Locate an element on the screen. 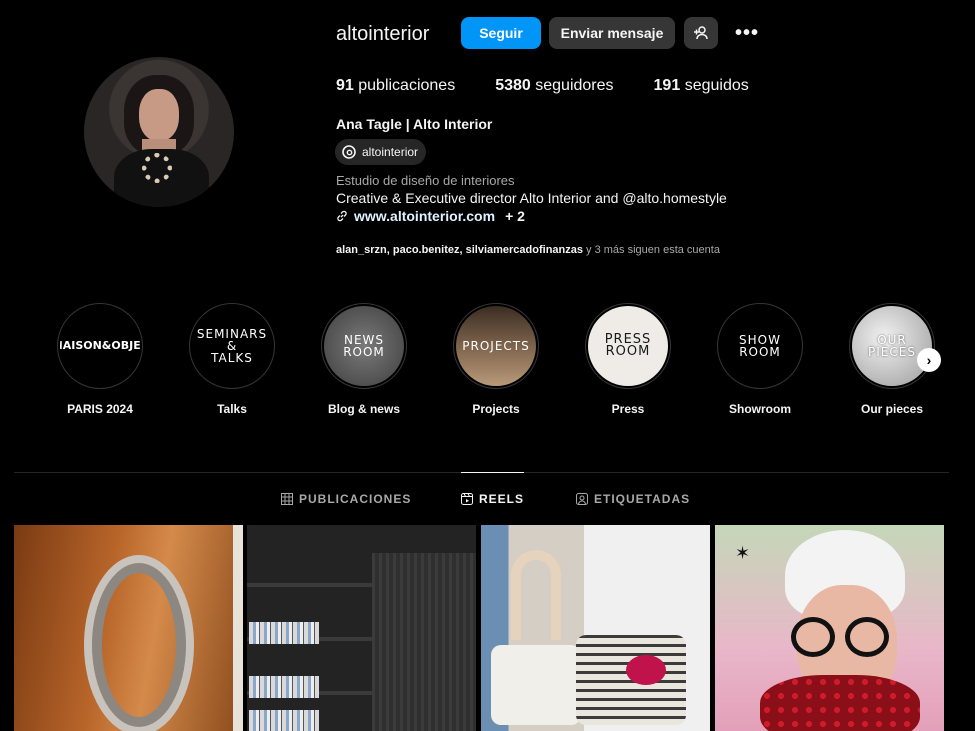 The image size is (975, 731). add-person-icon is located at coordinates (701, 33).